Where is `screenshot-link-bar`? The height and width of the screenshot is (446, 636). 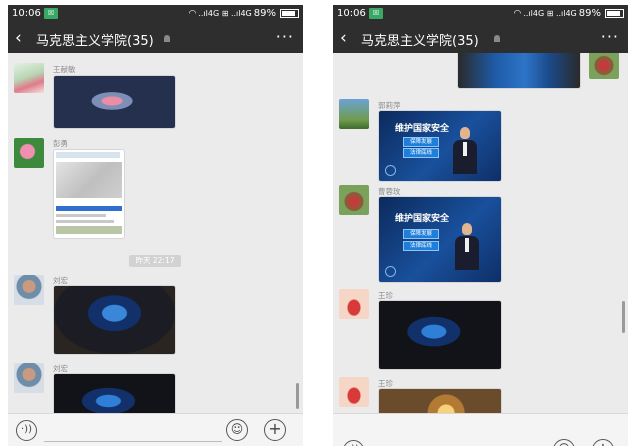 screenshot-link-bar is located at coordinates (89, 208).